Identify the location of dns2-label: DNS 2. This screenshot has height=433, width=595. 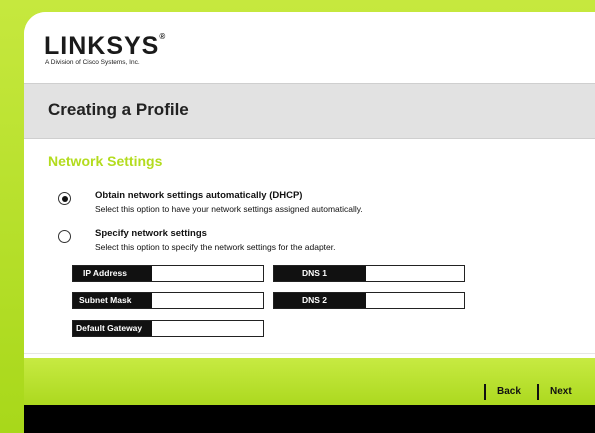
(320, 300).